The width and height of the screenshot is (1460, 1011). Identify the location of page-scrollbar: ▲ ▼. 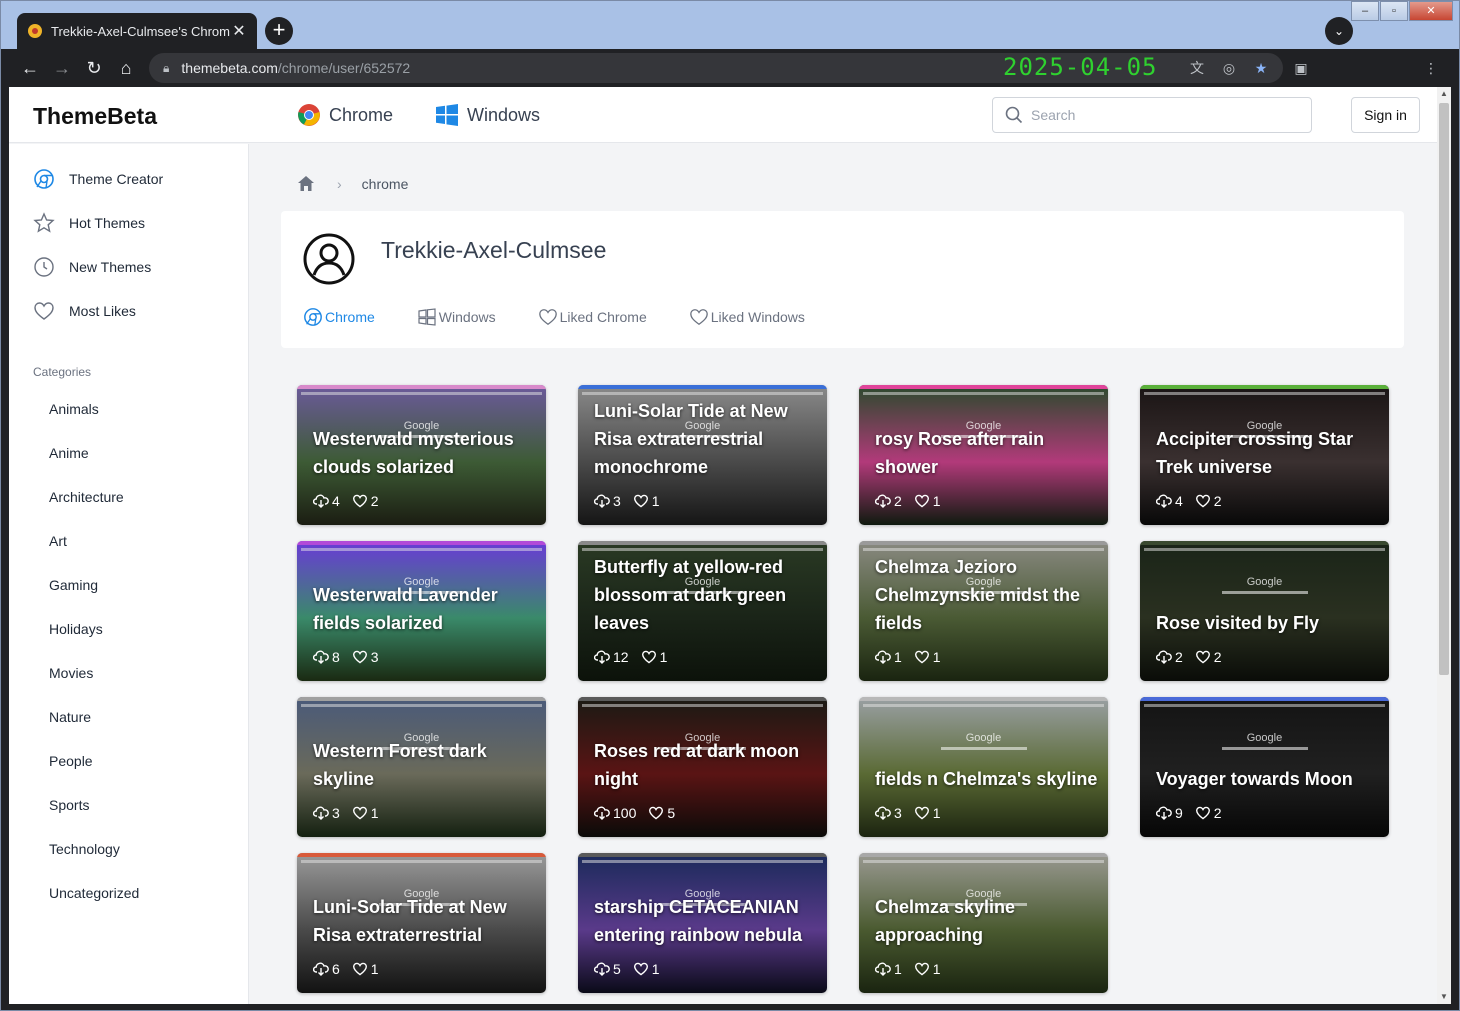
(1444, 545).